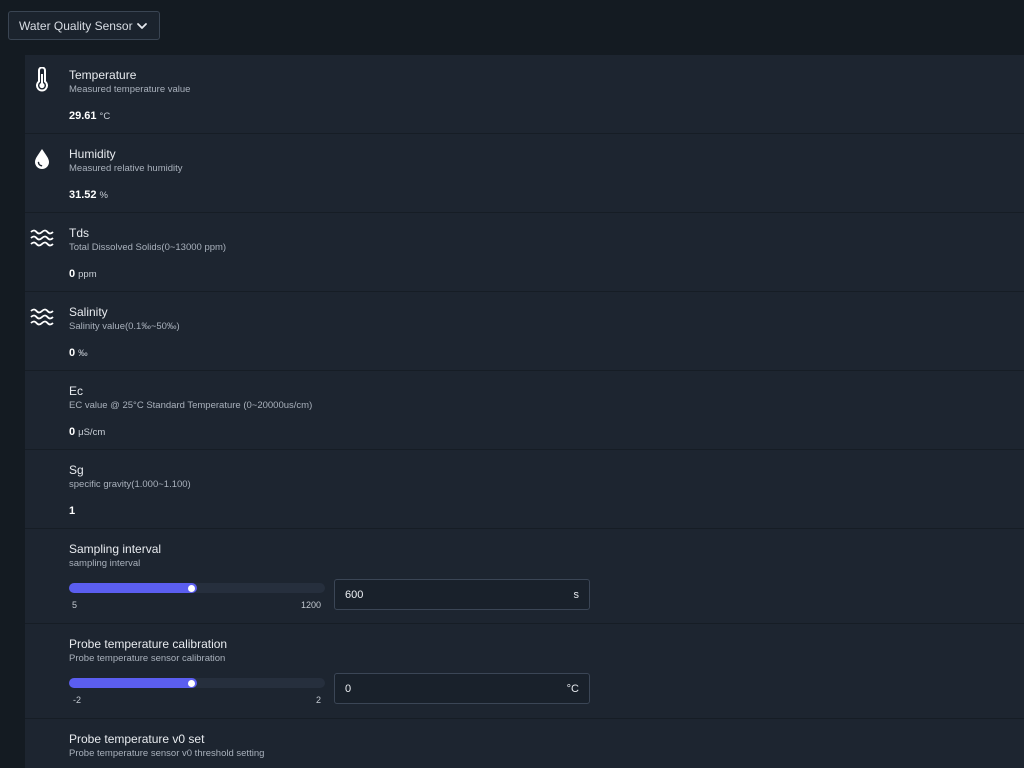 The height and width of the screenshot is (768, 1024). I want to click on sensor-title: Temperature, so click(103, 75).